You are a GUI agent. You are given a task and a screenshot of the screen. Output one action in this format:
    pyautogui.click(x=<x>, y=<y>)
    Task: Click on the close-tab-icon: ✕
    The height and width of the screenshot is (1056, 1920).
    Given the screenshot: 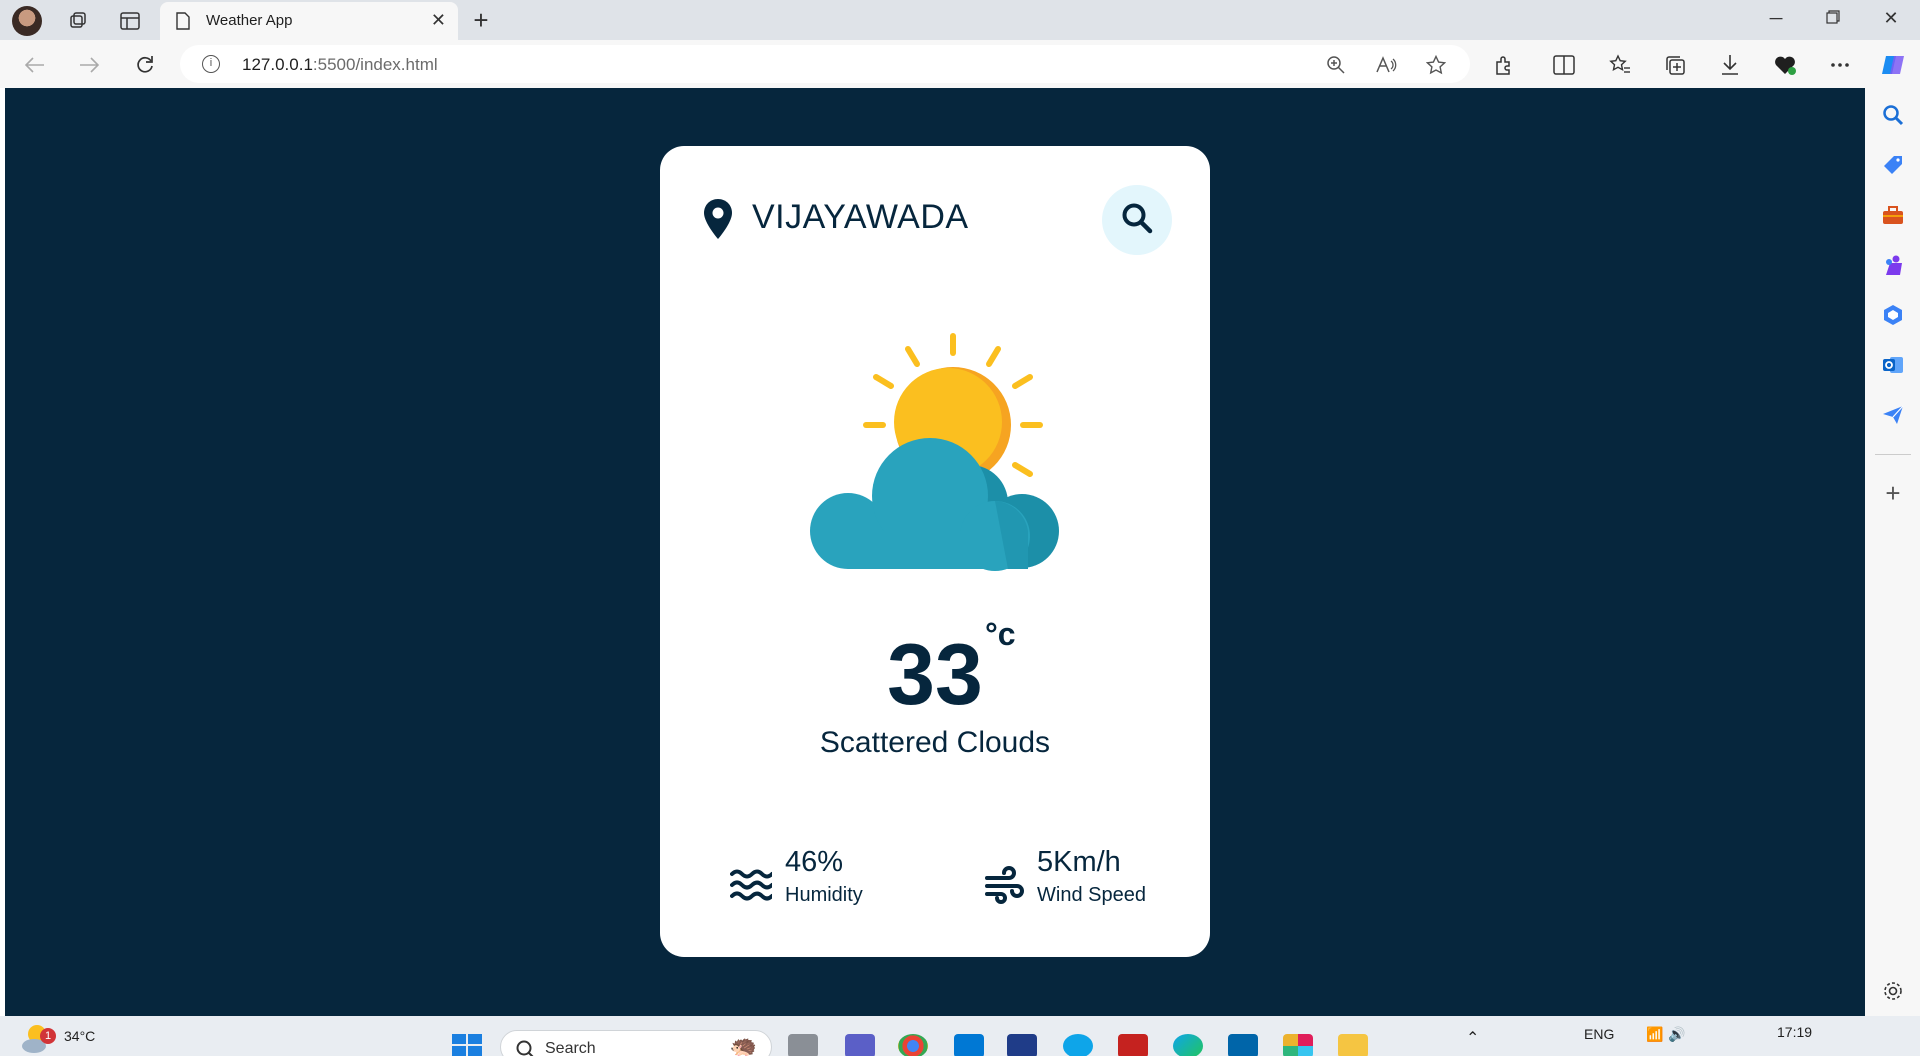 What is the action you would take?
    pyautogui.click(x=438, y=20)
    